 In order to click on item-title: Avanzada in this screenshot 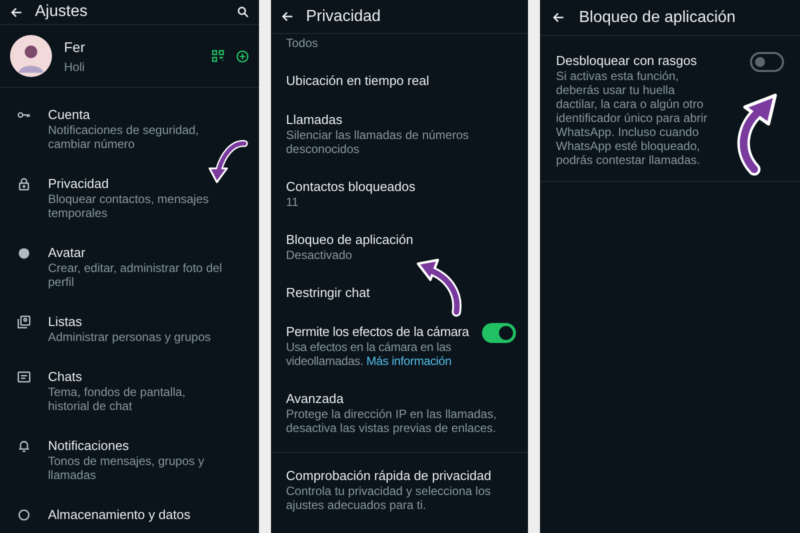, I will do `click(315, 398)`.